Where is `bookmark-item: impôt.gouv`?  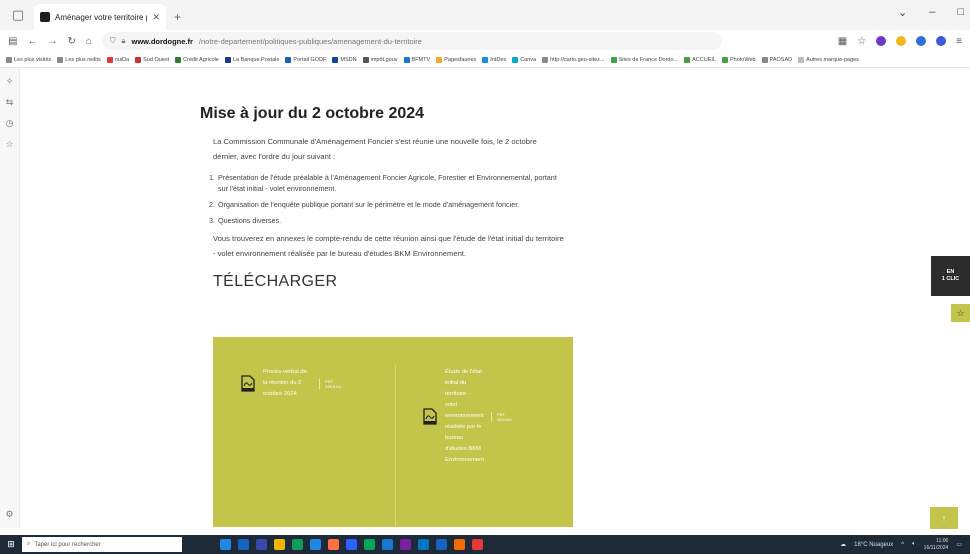
bookmark-item: impôt.gouv is located at coordinates (380, 59).